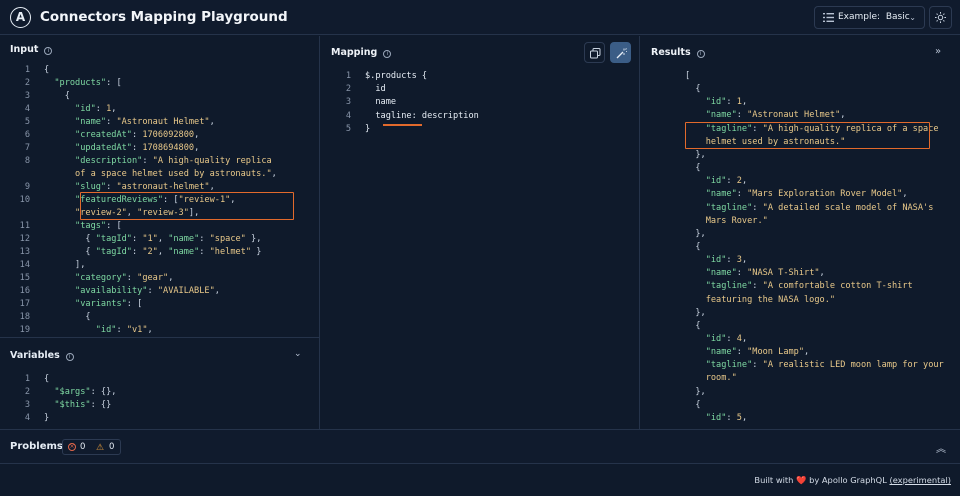  Describe the element at coordinates (24, 265) in the screenshot. I see `line-number: 14` at that location.